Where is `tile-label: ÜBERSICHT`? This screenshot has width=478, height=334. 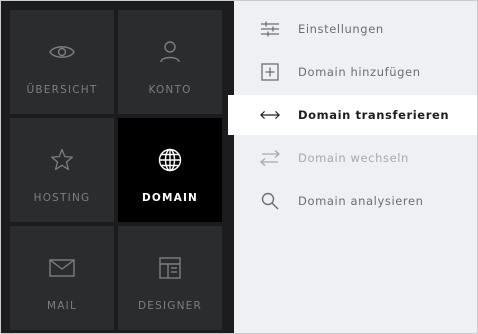 tile-label: ÜBERSICHT is located at coordinates (62, 90).